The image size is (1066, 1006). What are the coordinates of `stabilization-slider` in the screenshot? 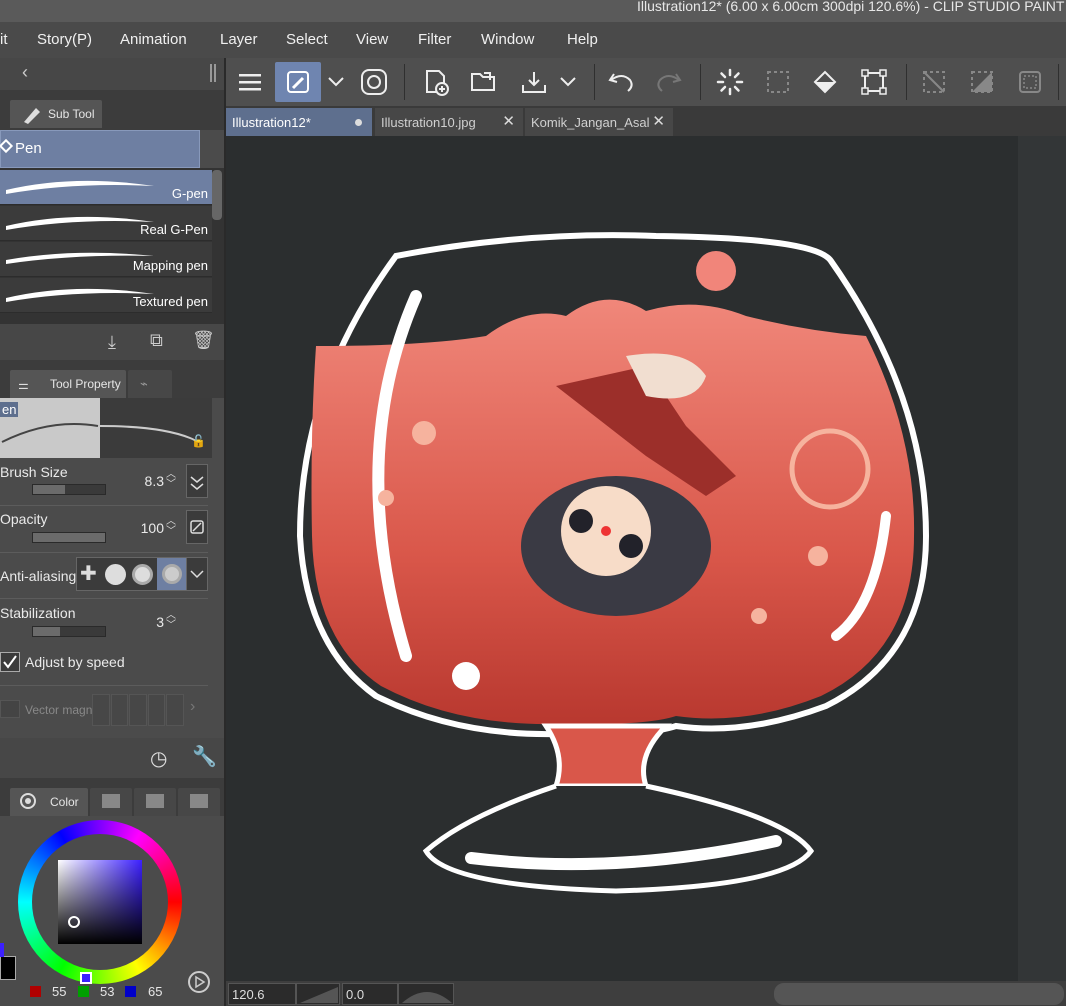 It's located at (69, 631).